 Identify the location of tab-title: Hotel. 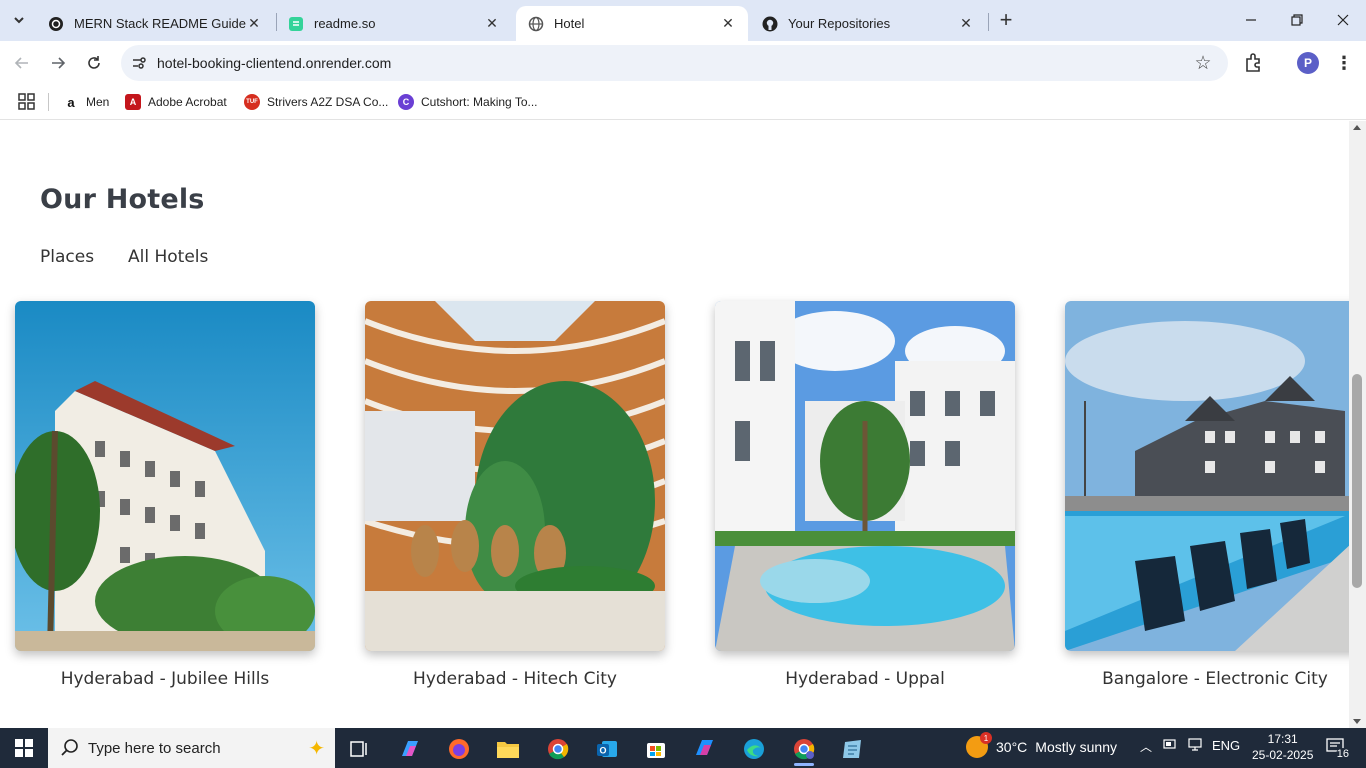
(569, 23).